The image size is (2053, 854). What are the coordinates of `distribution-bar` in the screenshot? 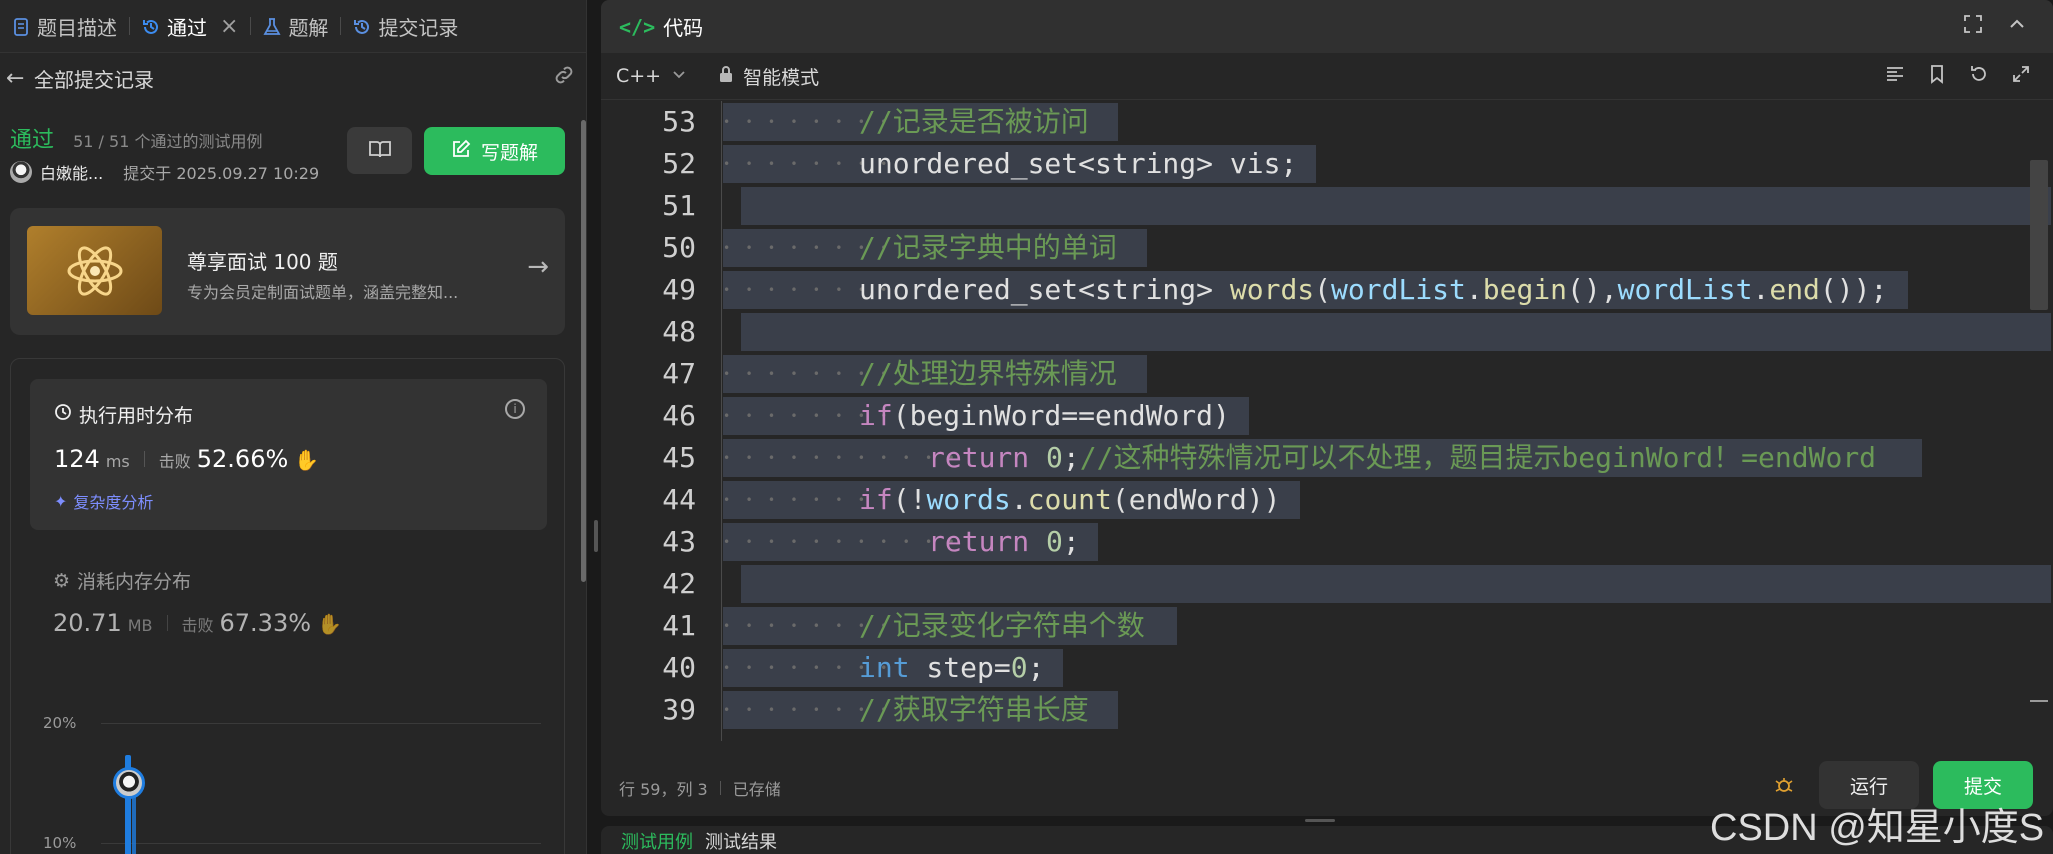 It's located at (134, 821).